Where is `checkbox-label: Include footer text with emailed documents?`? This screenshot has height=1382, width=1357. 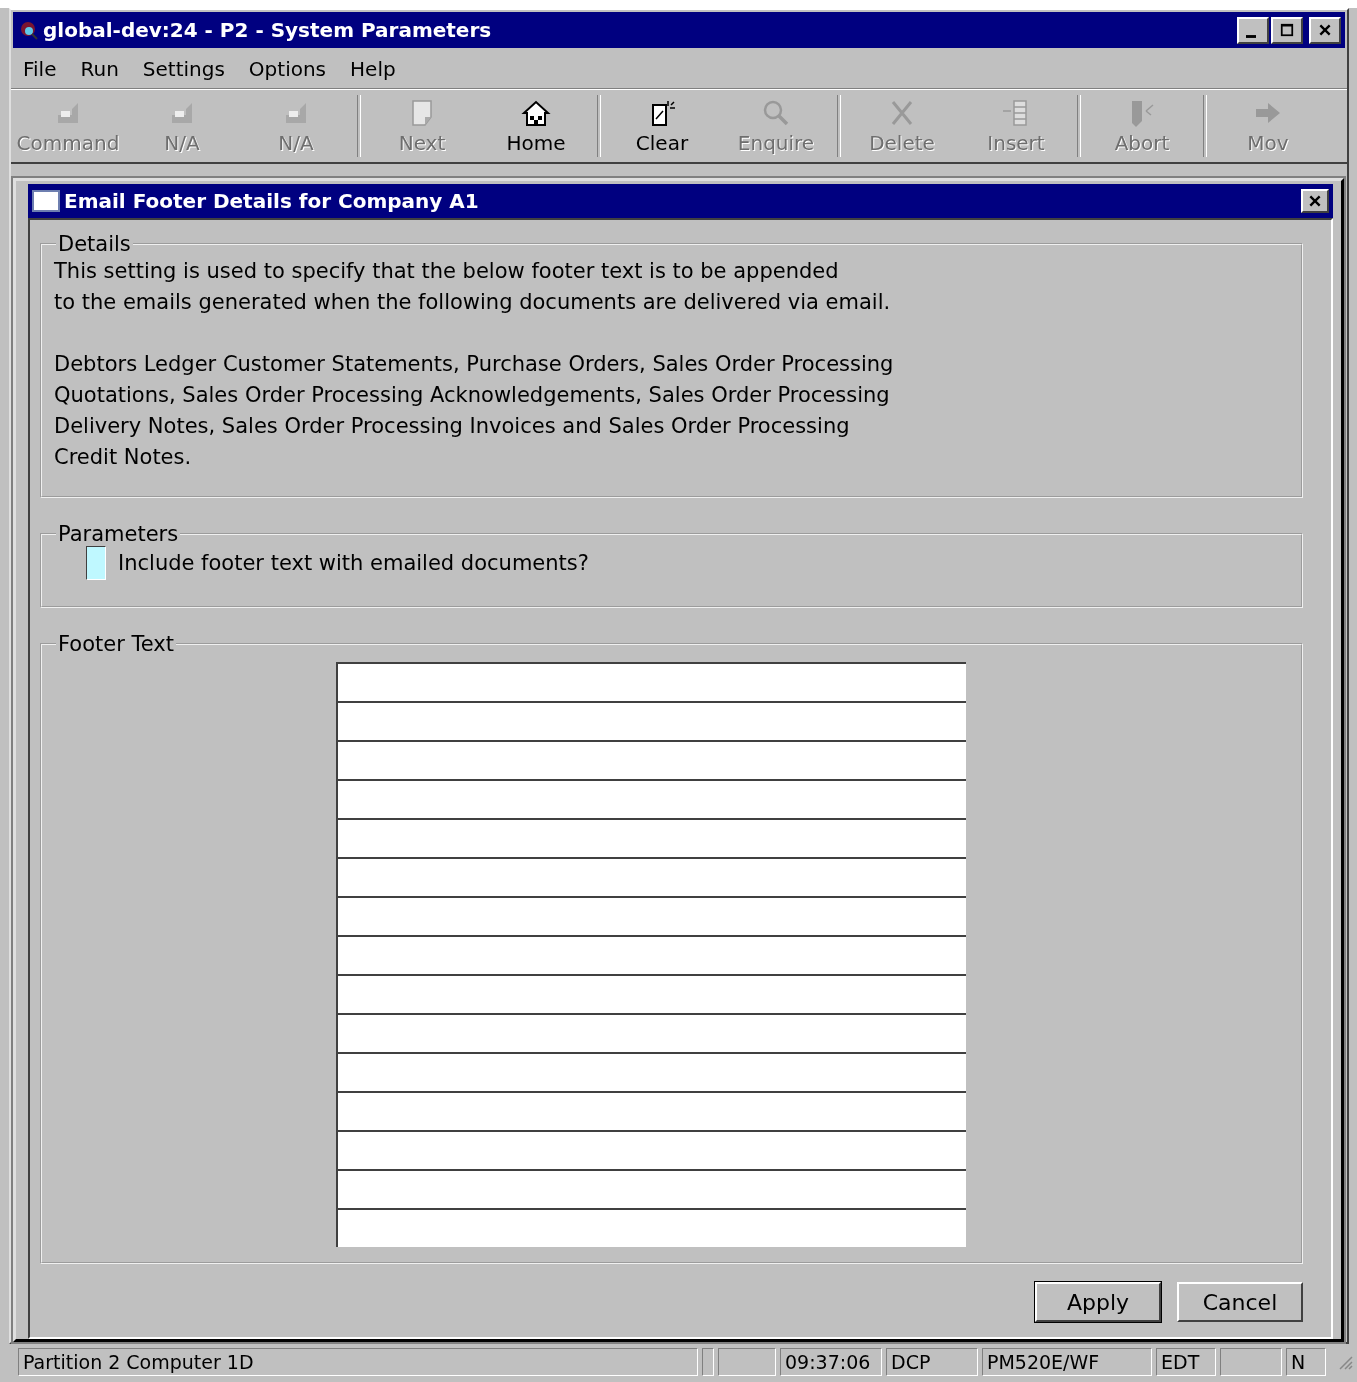
checkbox-label: Include footer text with emailed documents? is located at coordinates (353, 563).